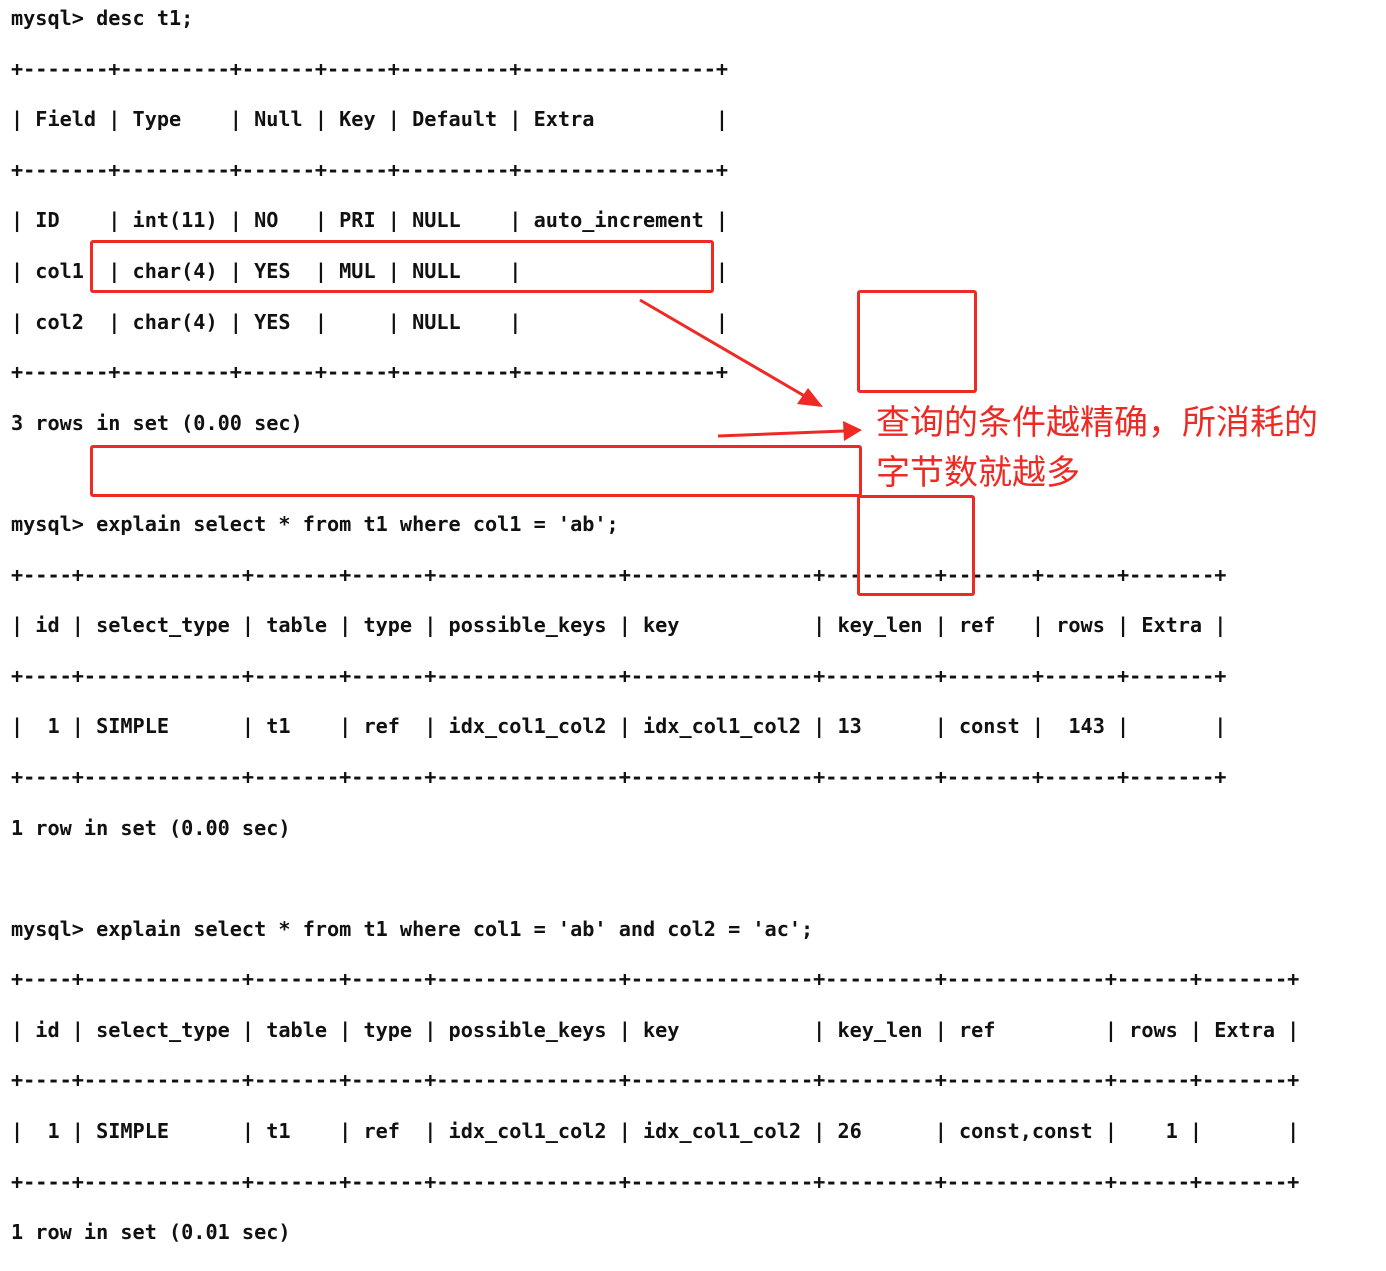  I want to click on annotation-text: 查询的条件越精确，所消耗的 字节数就越多, so click(1097, 448).